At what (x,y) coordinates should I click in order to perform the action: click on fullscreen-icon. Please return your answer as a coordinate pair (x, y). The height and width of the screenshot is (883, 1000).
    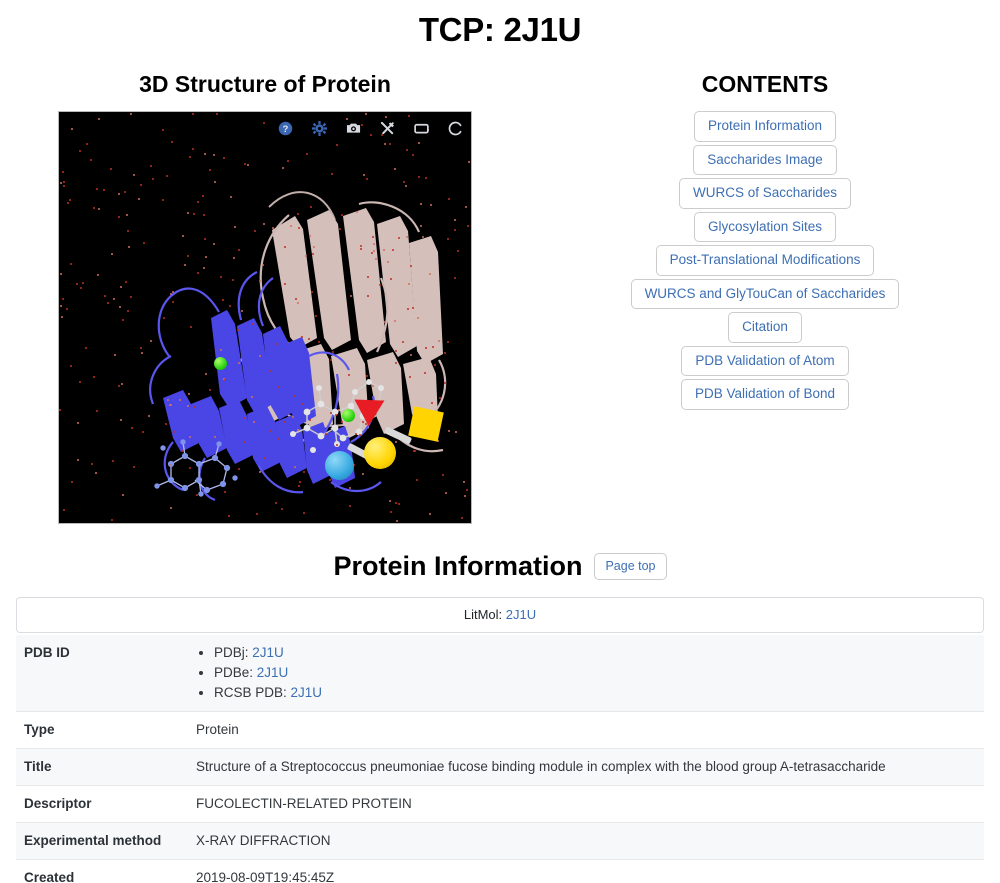
    Looking at the image, I should click on (421, 128).